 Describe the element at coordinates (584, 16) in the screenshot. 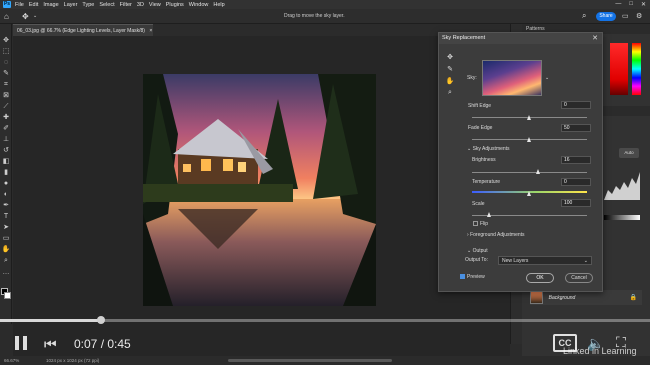

I see `search-icon: ⌕` at that location.